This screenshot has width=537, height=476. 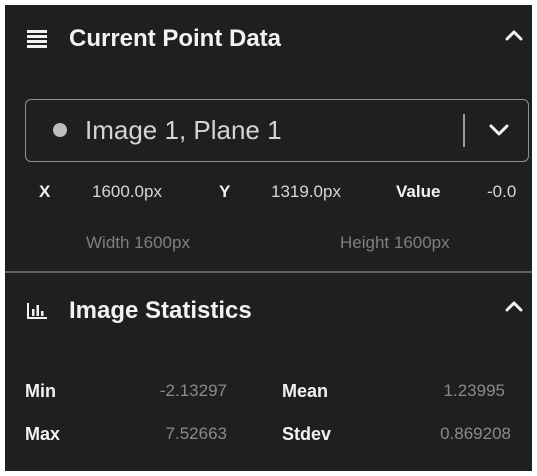 I want to click on image-height: Height 1600px, so click(x=395, y=242).